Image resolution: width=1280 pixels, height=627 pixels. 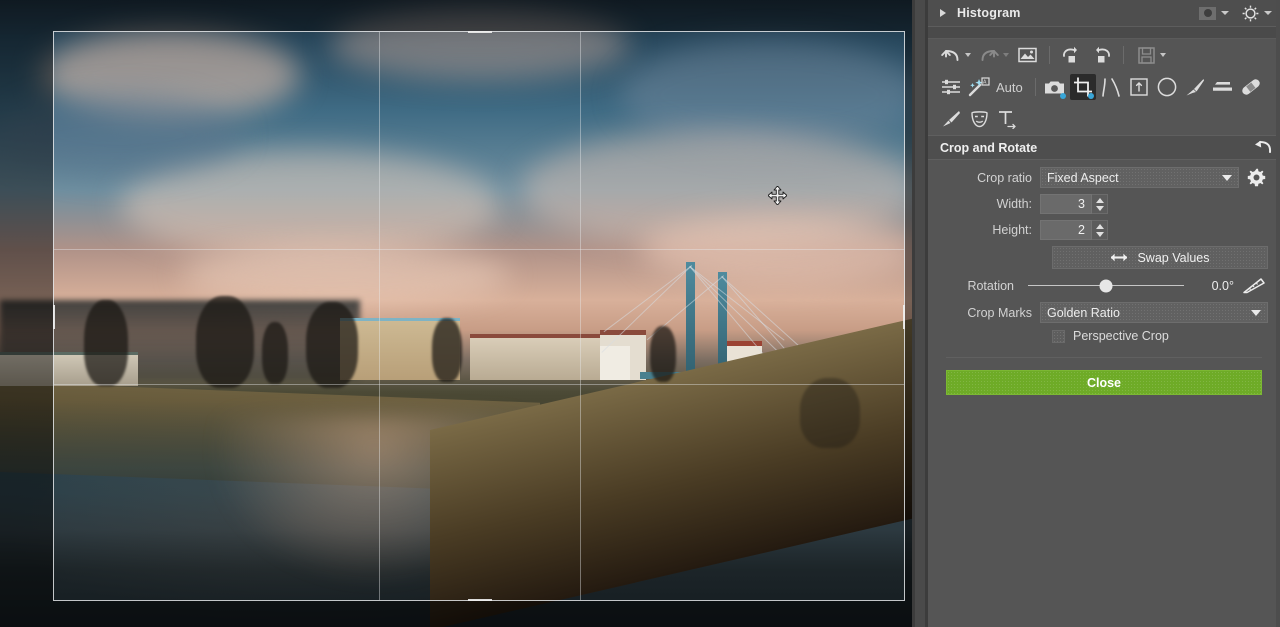 What do you see at coordinates (1154, 312) in the screenshot?
I see `crop-marks-dropdown: Golden Ratio` at bounding box center [1154, 312].